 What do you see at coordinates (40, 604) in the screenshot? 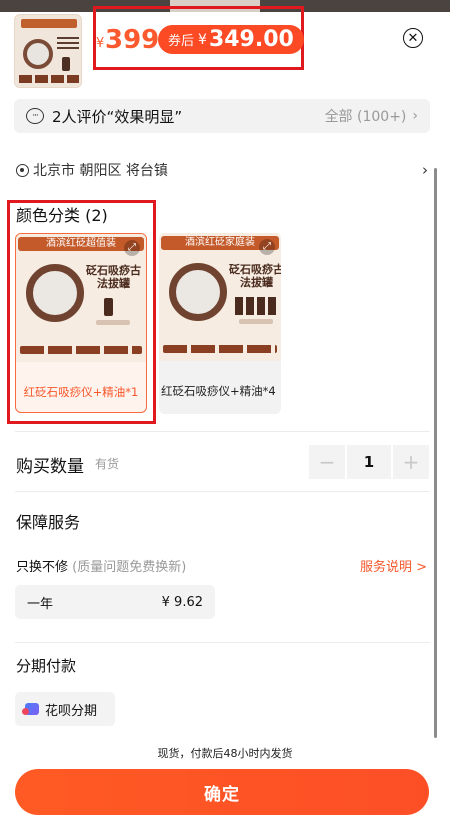
I see `guarantee-option-label: 一年` at bounding box center [40, 604].